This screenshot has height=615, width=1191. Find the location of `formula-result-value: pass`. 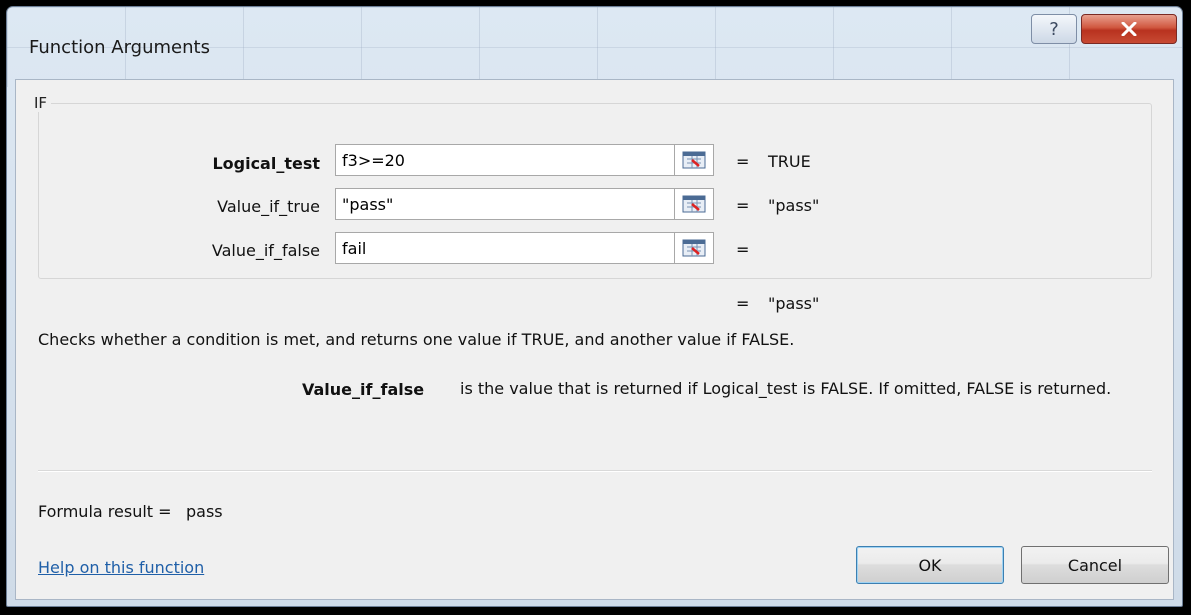

formula-result-value: pass is located at coordinates (204, 511).